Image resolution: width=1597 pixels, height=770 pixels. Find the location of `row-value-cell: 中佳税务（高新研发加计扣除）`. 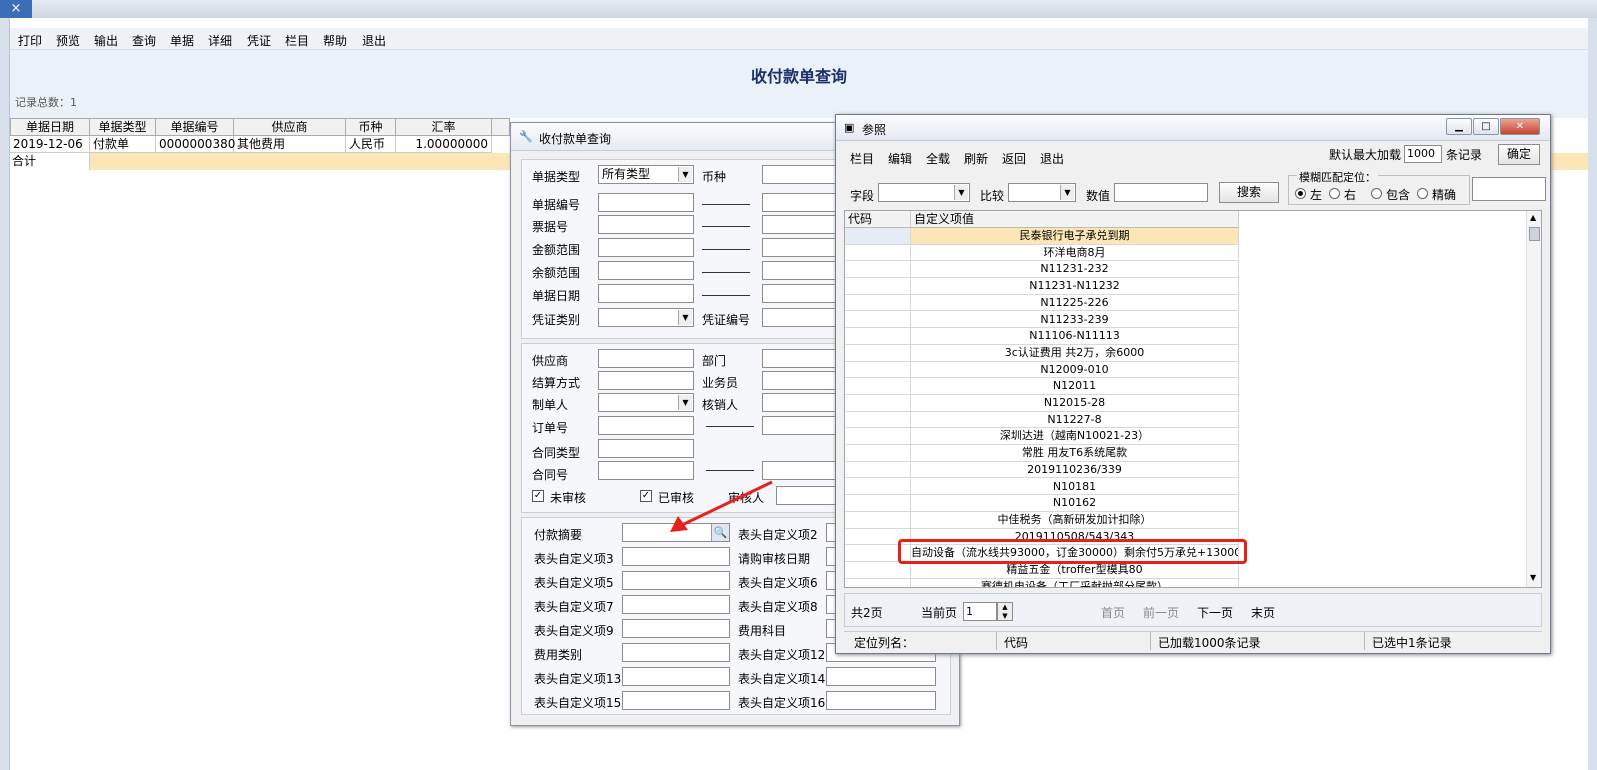

row-value-cell: 中佳税务（高新研发加计扣除） is located at coordinates (1075, 519).